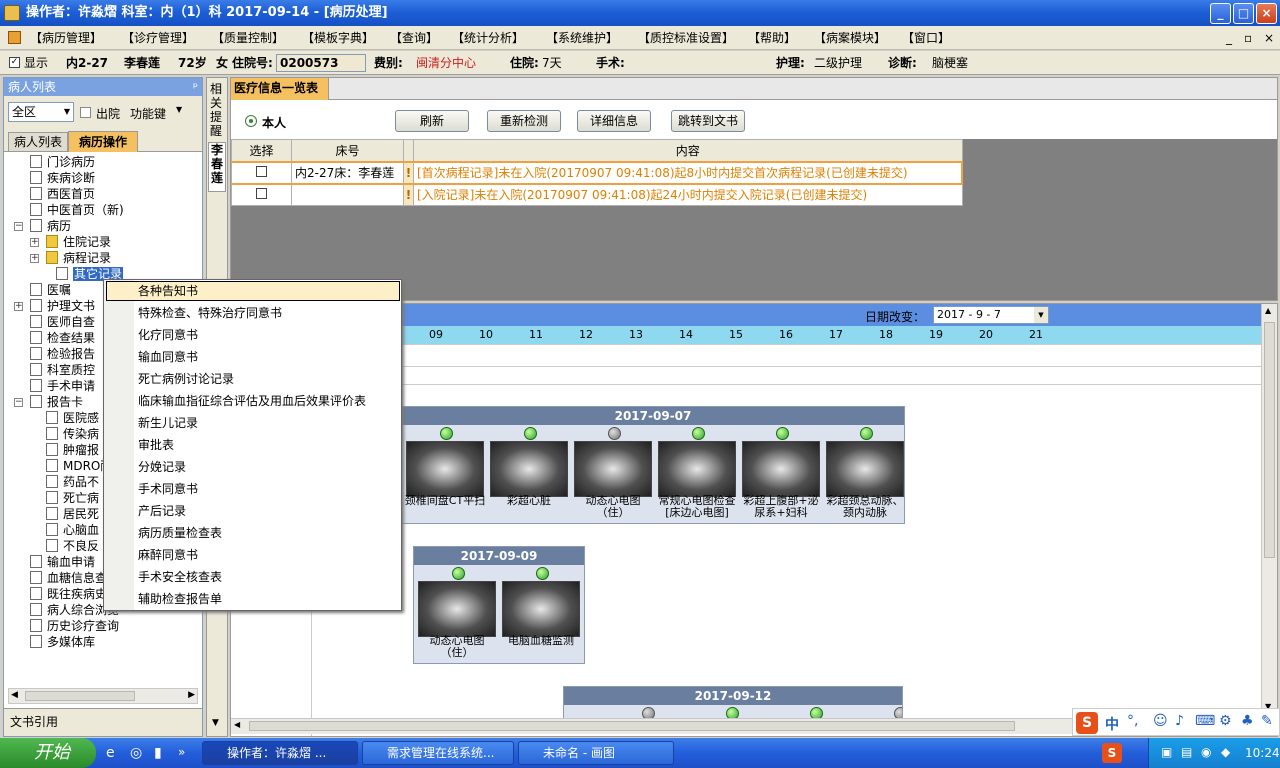  Describe the element at coordinates (321, 63) in the screenshot. I see `admit-no-field: 0200573` at that location.